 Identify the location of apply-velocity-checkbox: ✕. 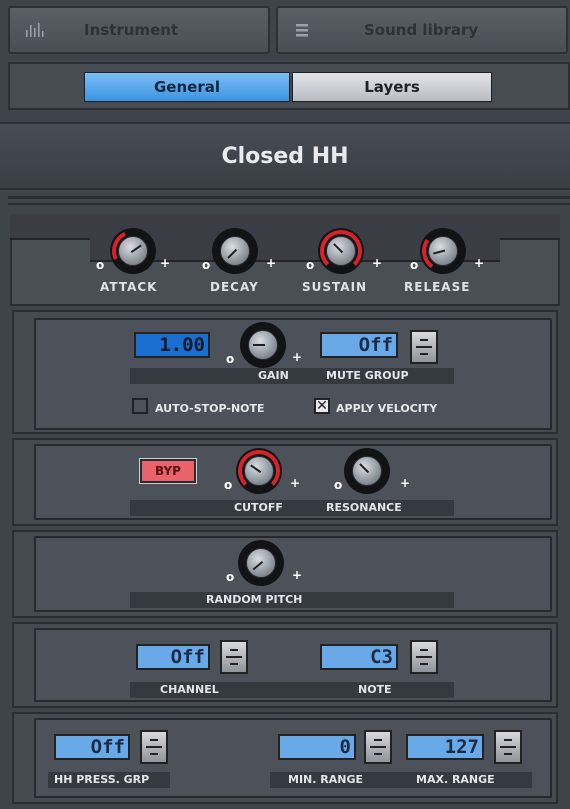
(322, 406).